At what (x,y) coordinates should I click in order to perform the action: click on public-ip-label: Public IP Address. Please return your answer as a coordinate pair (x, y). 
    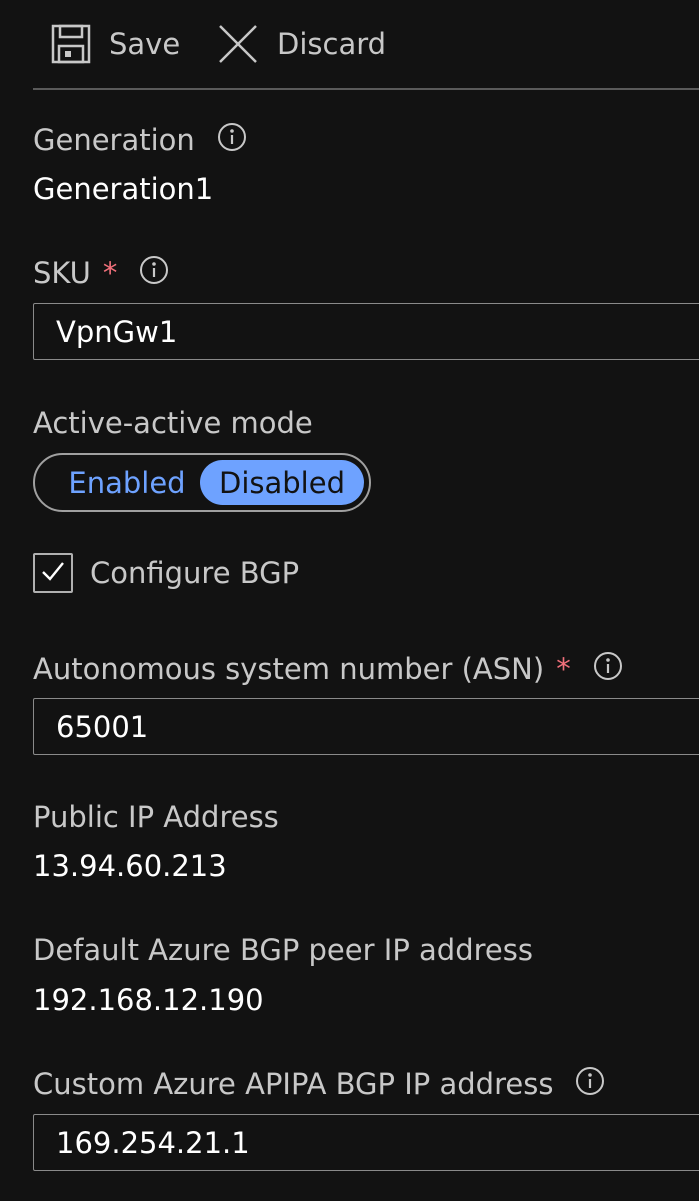
    Looking at the image, I should click on (156, 817).